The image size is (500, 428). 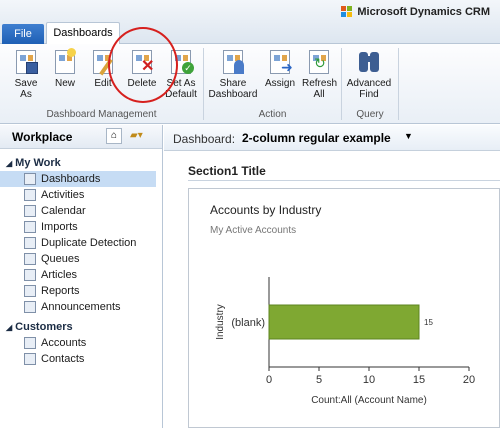 I want to click on sidebar-item-label: Calendar, so click(x=63, y=211).